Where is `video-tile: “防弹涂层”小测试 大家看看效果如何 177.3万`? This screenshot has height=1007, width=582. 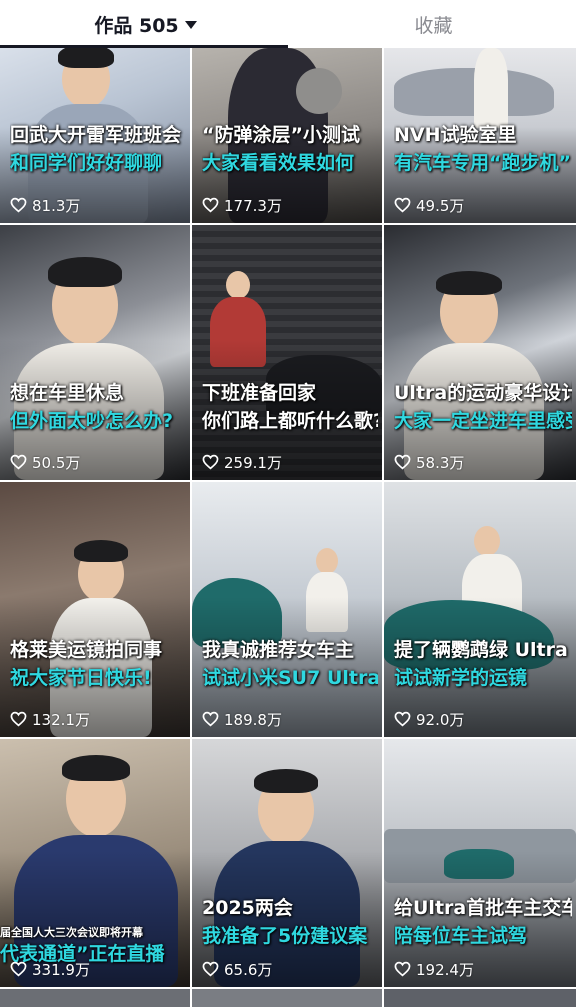 video-tile: “防弹涂层”小测试 大家看看效果如何 177.3万 is located at coordinates (287, 135).